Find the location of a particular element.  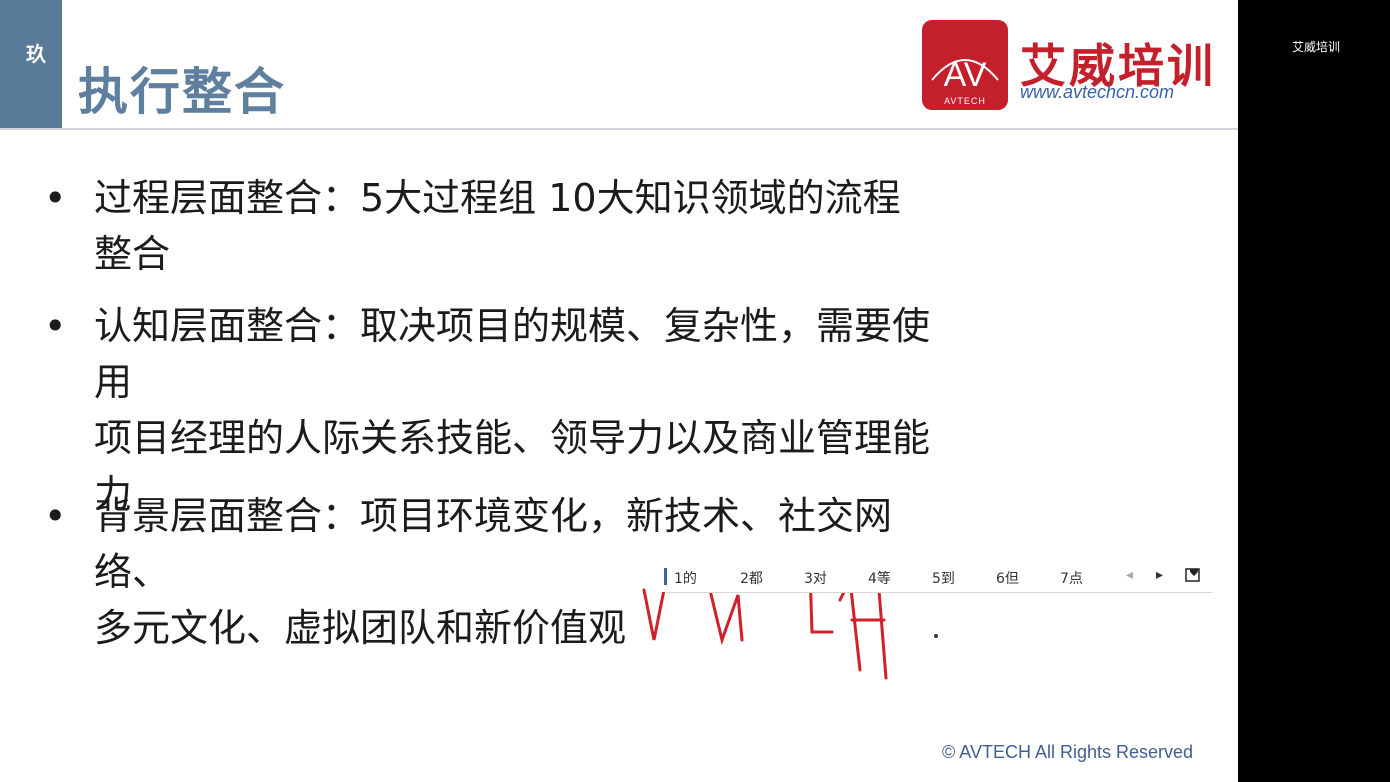

ime-candidate: 6但 is located at coordinates (1007, 578).